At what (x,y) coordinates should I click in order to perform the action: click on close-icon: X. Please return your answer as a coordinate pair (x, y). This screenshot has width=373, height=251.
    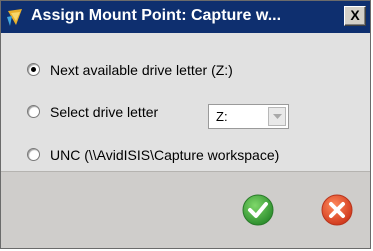
    Looking at the image, I should click on (355, 15).